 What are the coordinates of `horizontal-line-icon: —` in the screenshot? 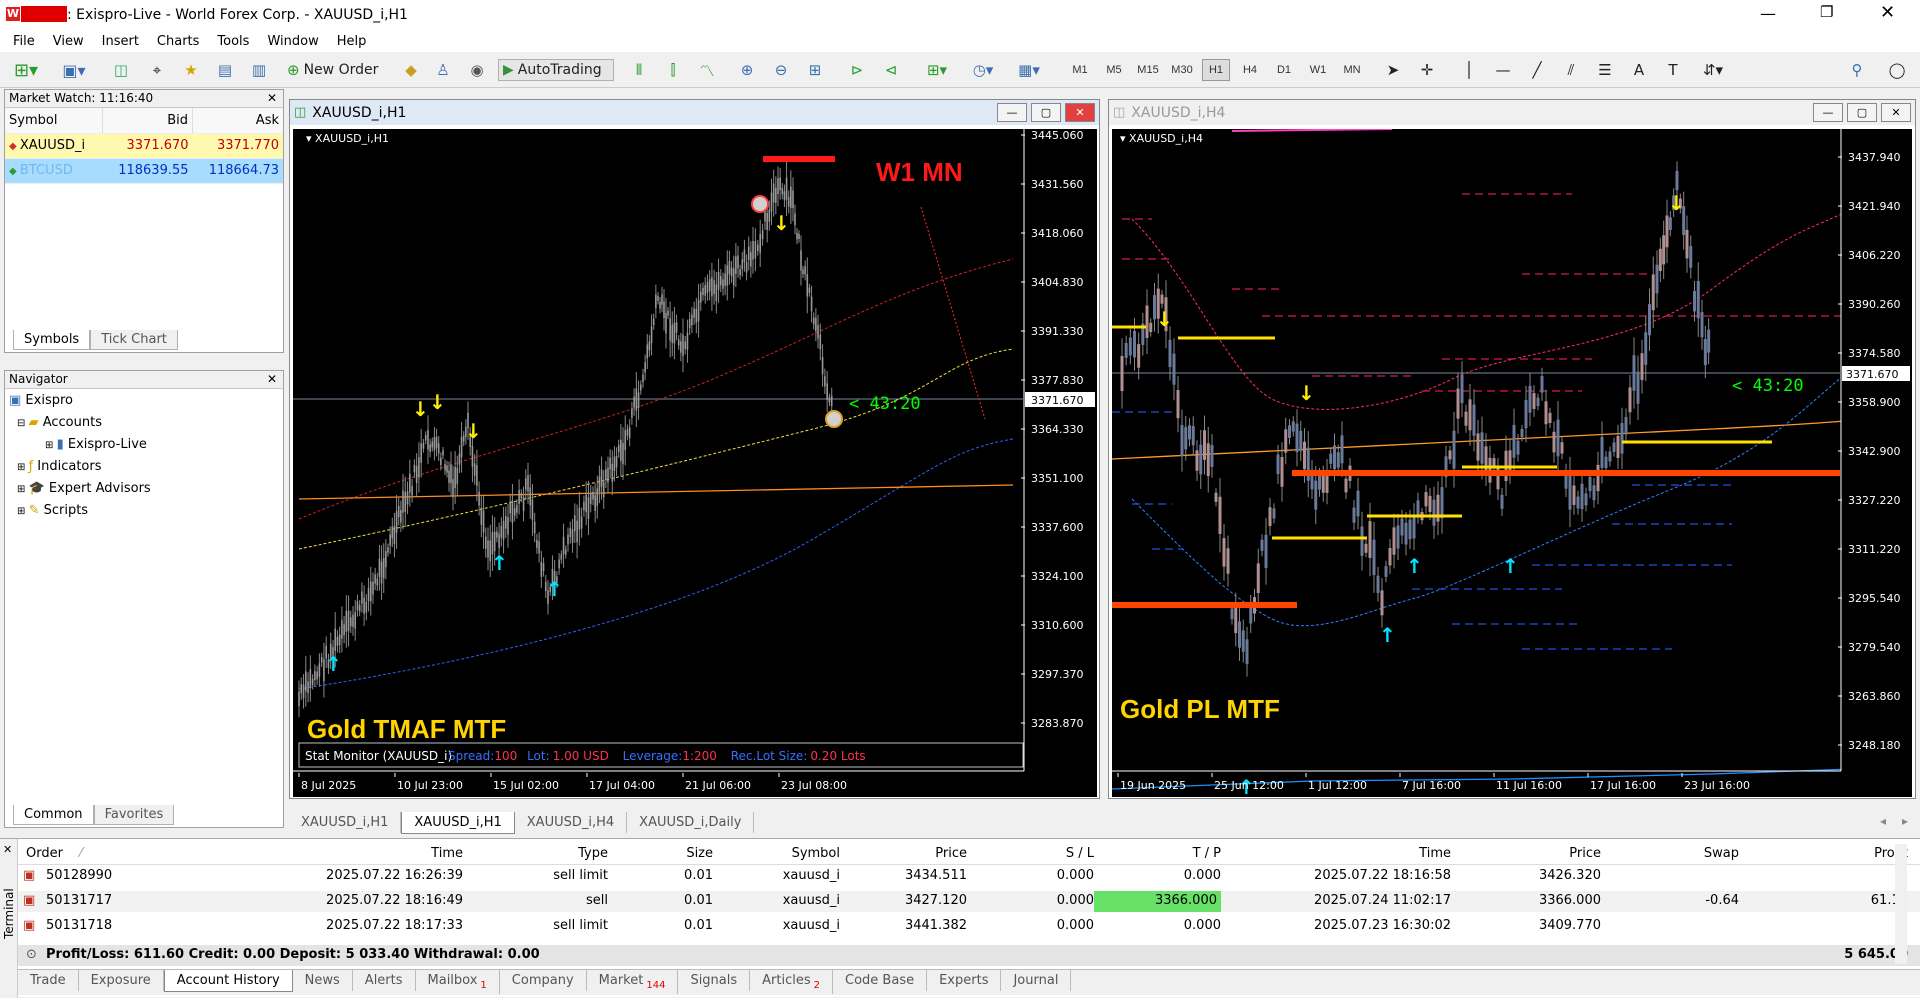 It's located at (1503, 70).